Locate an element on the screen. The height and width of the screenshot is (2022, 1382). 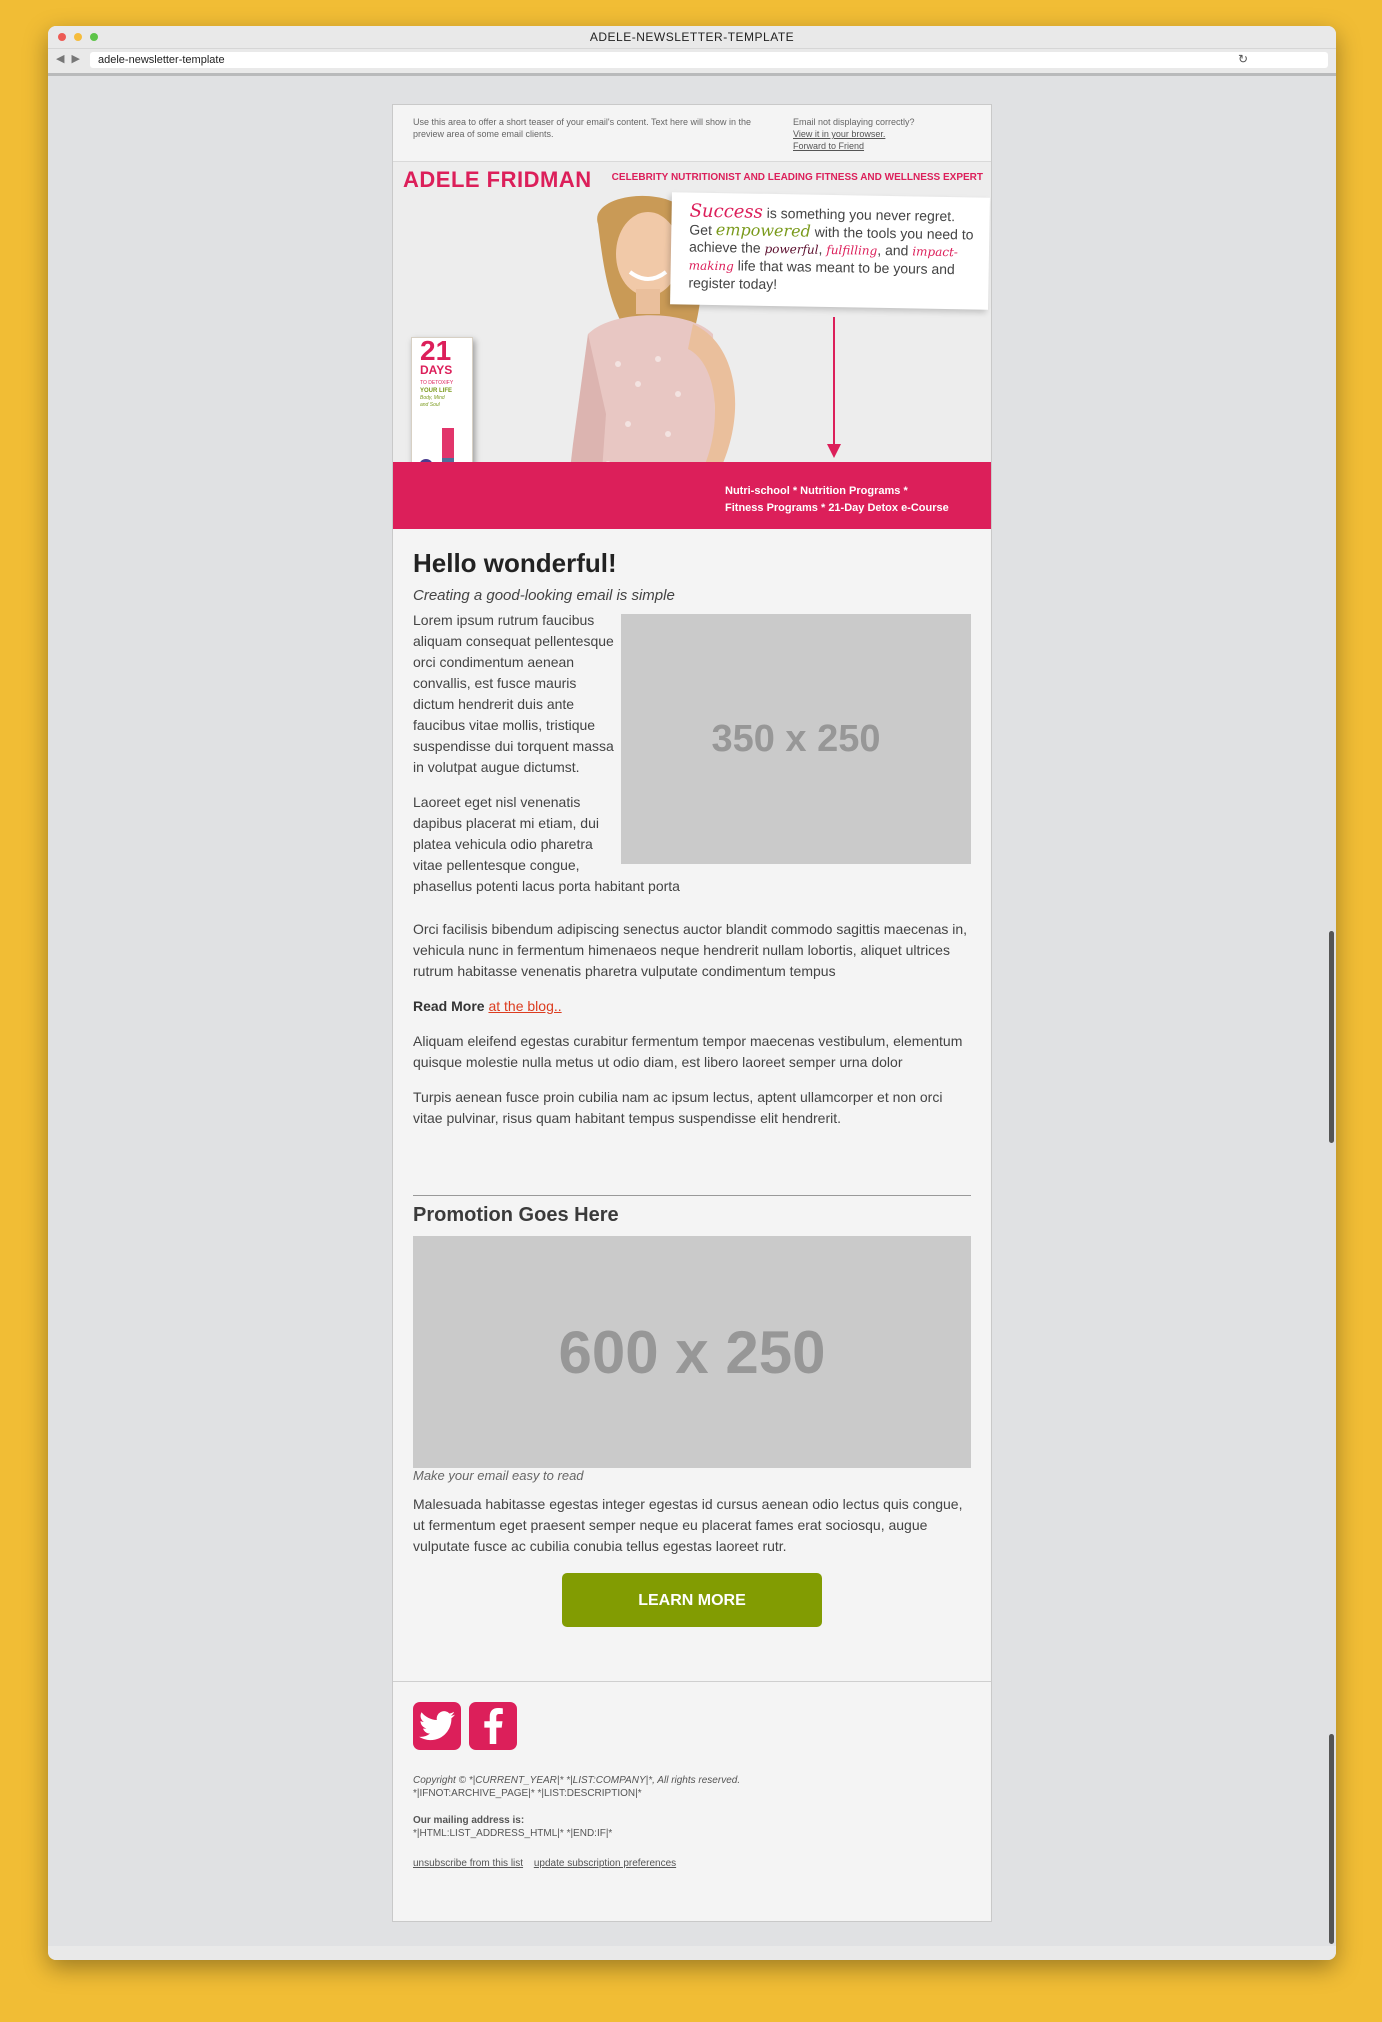
promotion-caption: Make your email easy to read is located at coordinates (498, 1475).